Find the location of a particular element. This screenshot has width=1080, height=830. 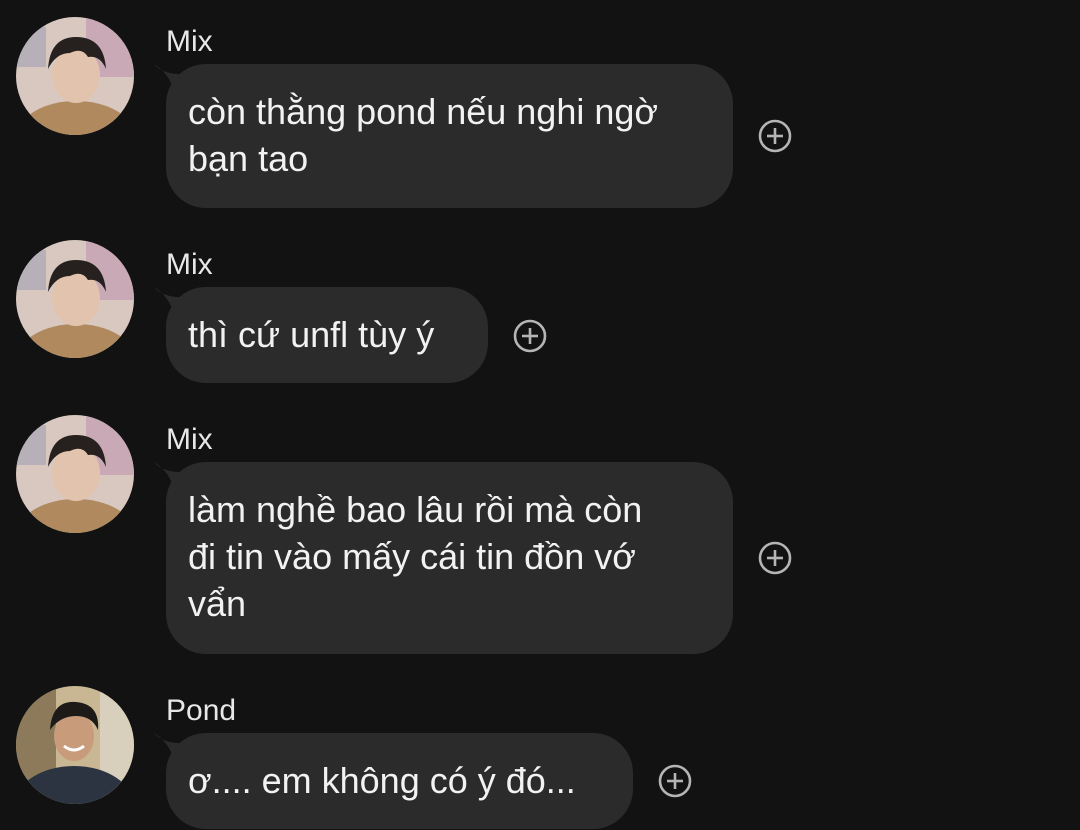

message-text-line: đi tin vào mấy cái tin đồn vớ is located at coordinates (412, 556).